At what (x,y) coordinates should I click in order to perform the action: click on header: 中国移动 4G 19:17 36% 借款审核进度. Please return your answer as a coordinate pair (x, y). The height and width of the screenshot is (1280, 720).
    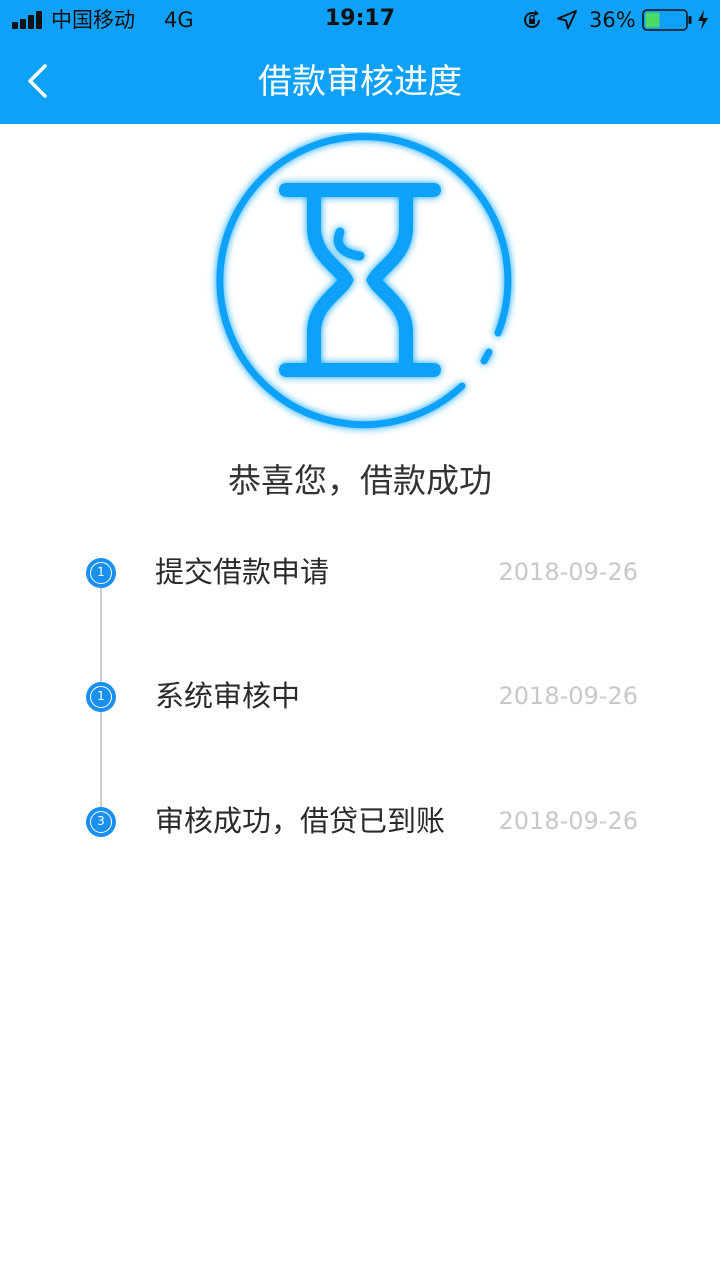
    Looking at the image, I should click on (360, 62).